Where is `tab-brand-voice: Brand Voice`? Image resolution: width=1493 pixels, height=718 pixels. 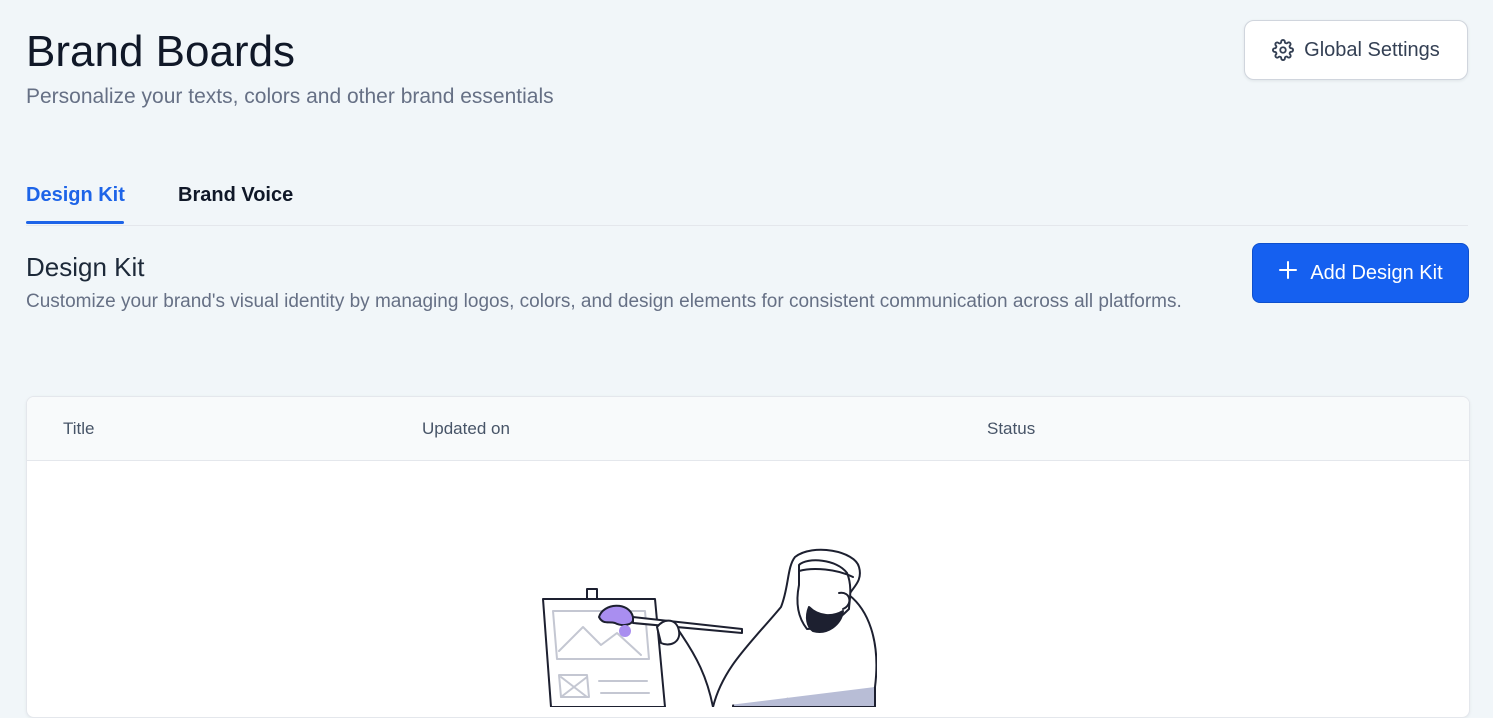 tab-brand-voice: Brand Voice is located at coordinates (235, 195).